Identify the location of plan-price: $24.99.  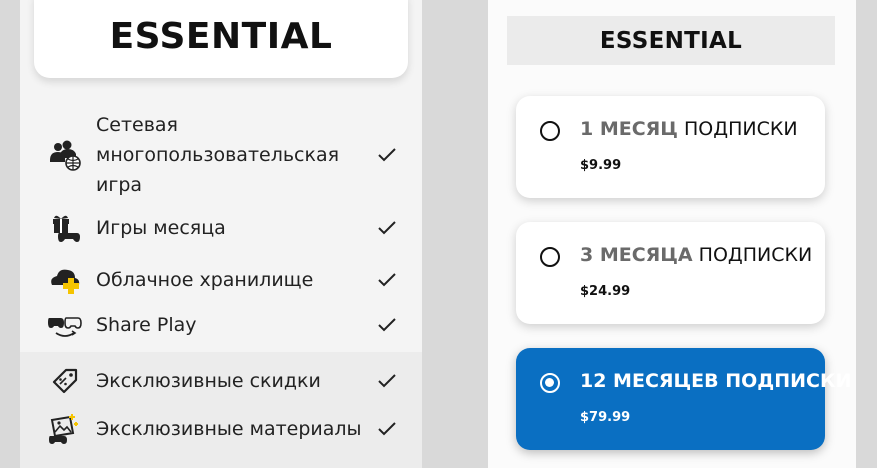
(605, 291).